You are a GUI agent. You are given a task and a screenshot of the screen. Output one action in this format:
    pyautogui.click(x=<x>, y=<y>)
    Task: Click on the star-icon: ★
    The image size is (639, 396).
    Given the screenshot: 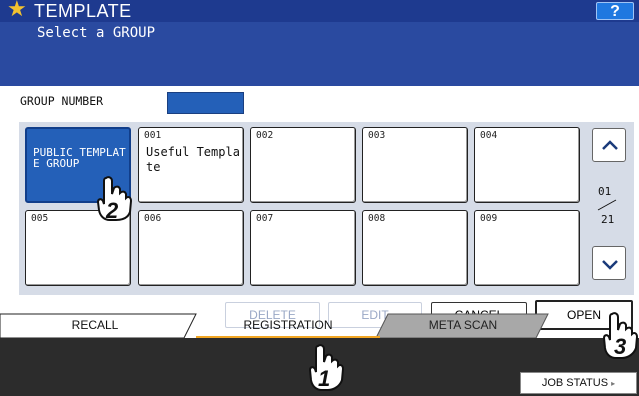 What is the action you would take?
    pyautogui.click(x=17, y=11)
    